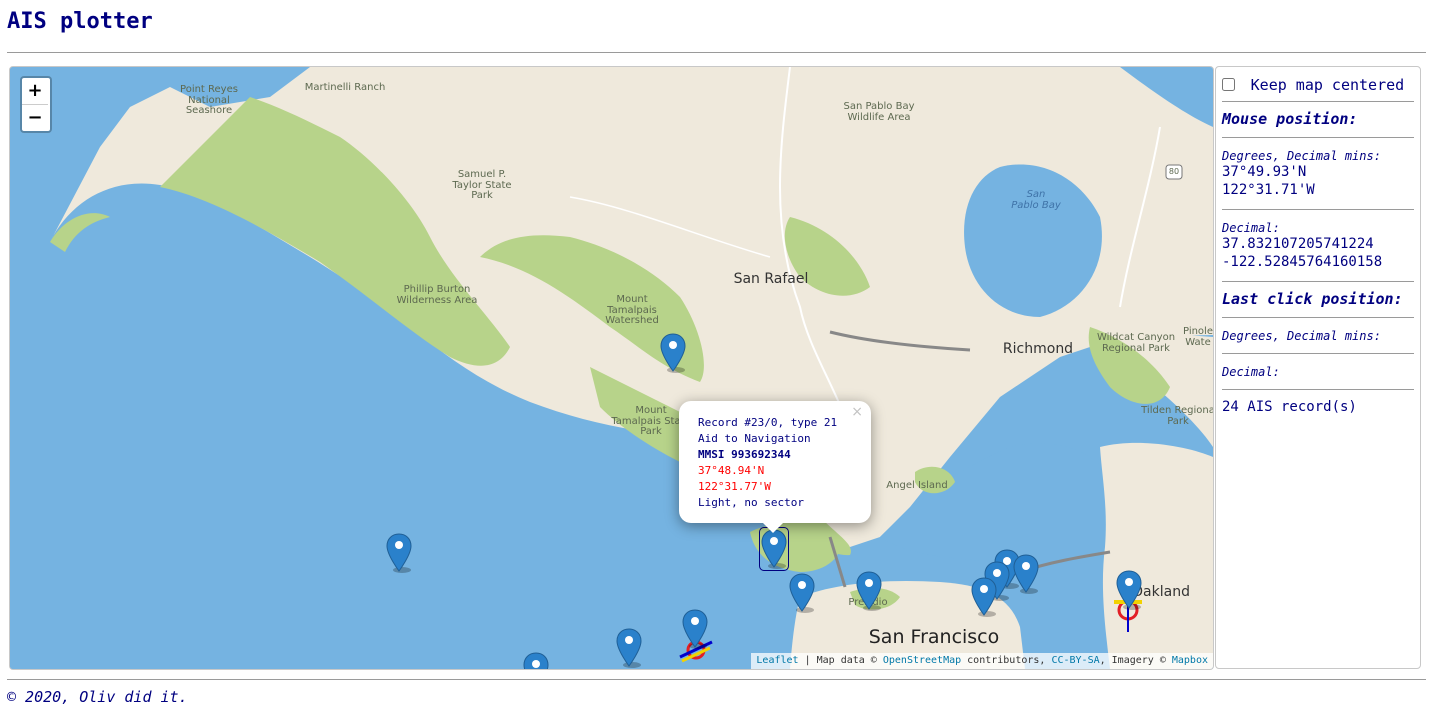 Image resolution: width=1433 pixels, height=714 pixels. What do you see at coordinates (840, 660) in the screenshot?
I see `attribution-text-1: | Map data ©` at bounding box center [840, 660].